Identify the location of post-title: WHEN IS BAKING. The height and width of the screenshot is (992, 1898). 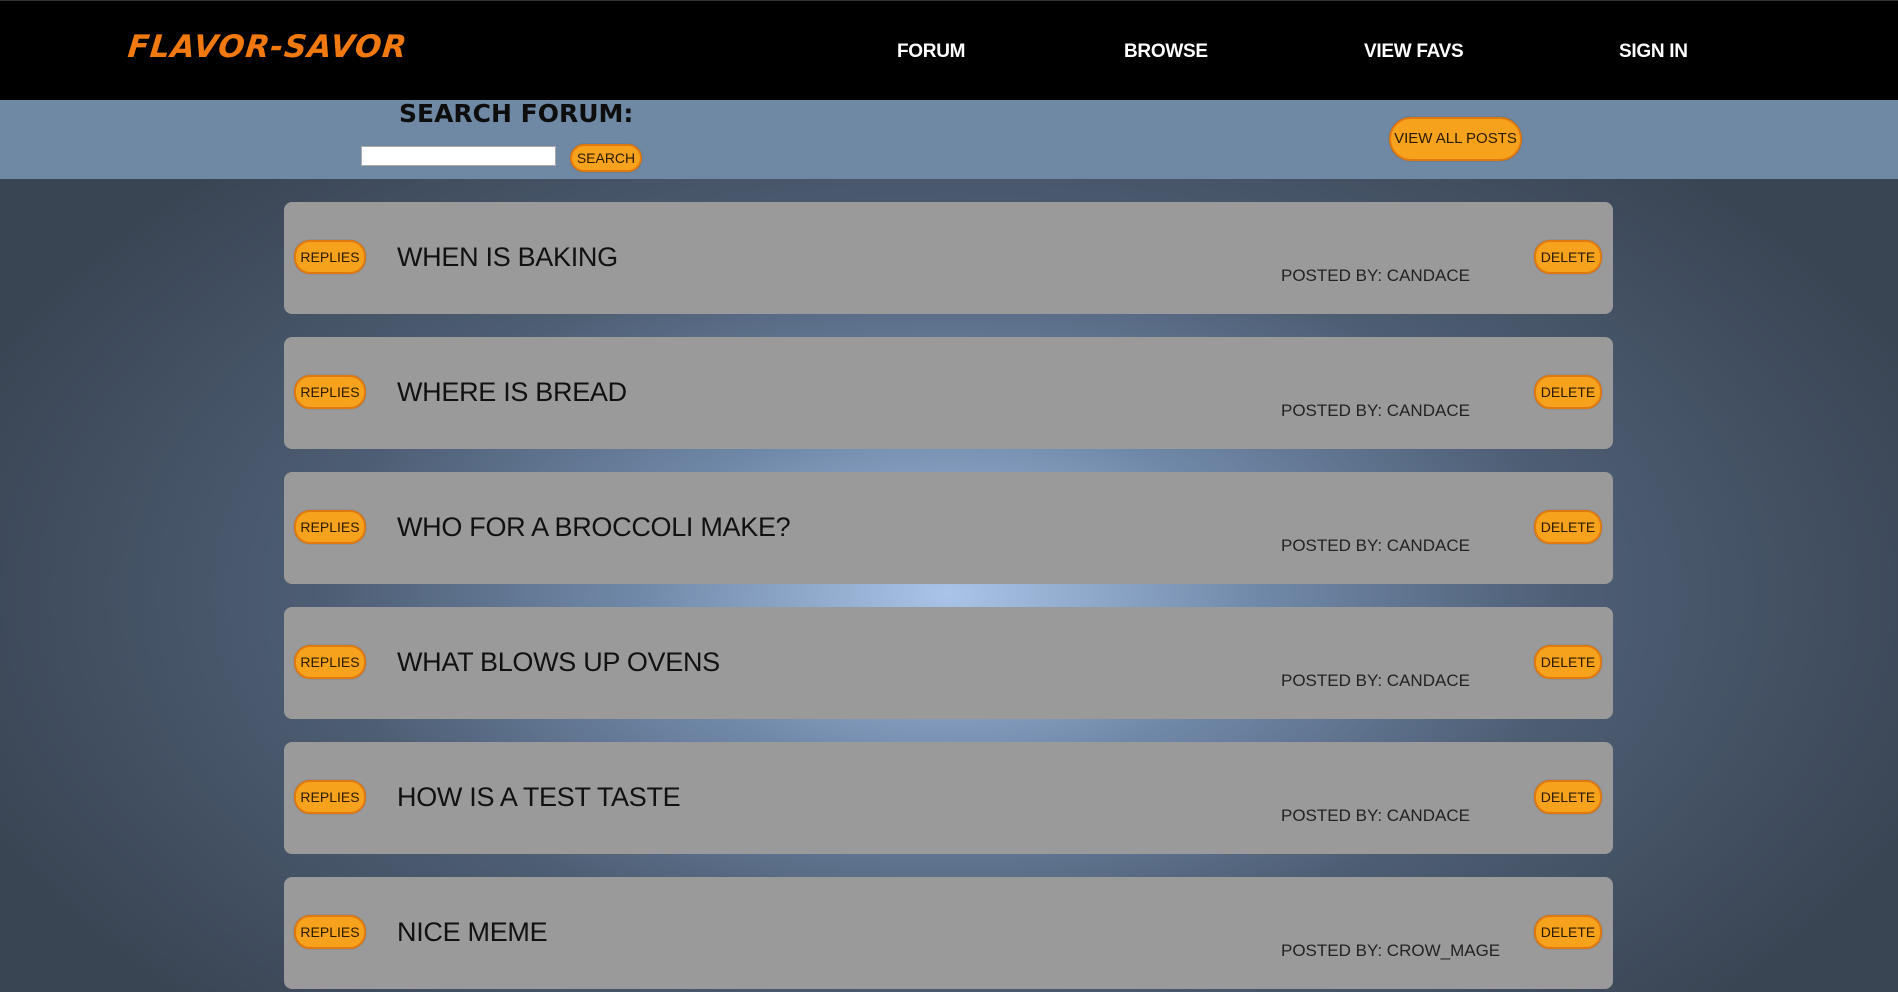
(507, 257).